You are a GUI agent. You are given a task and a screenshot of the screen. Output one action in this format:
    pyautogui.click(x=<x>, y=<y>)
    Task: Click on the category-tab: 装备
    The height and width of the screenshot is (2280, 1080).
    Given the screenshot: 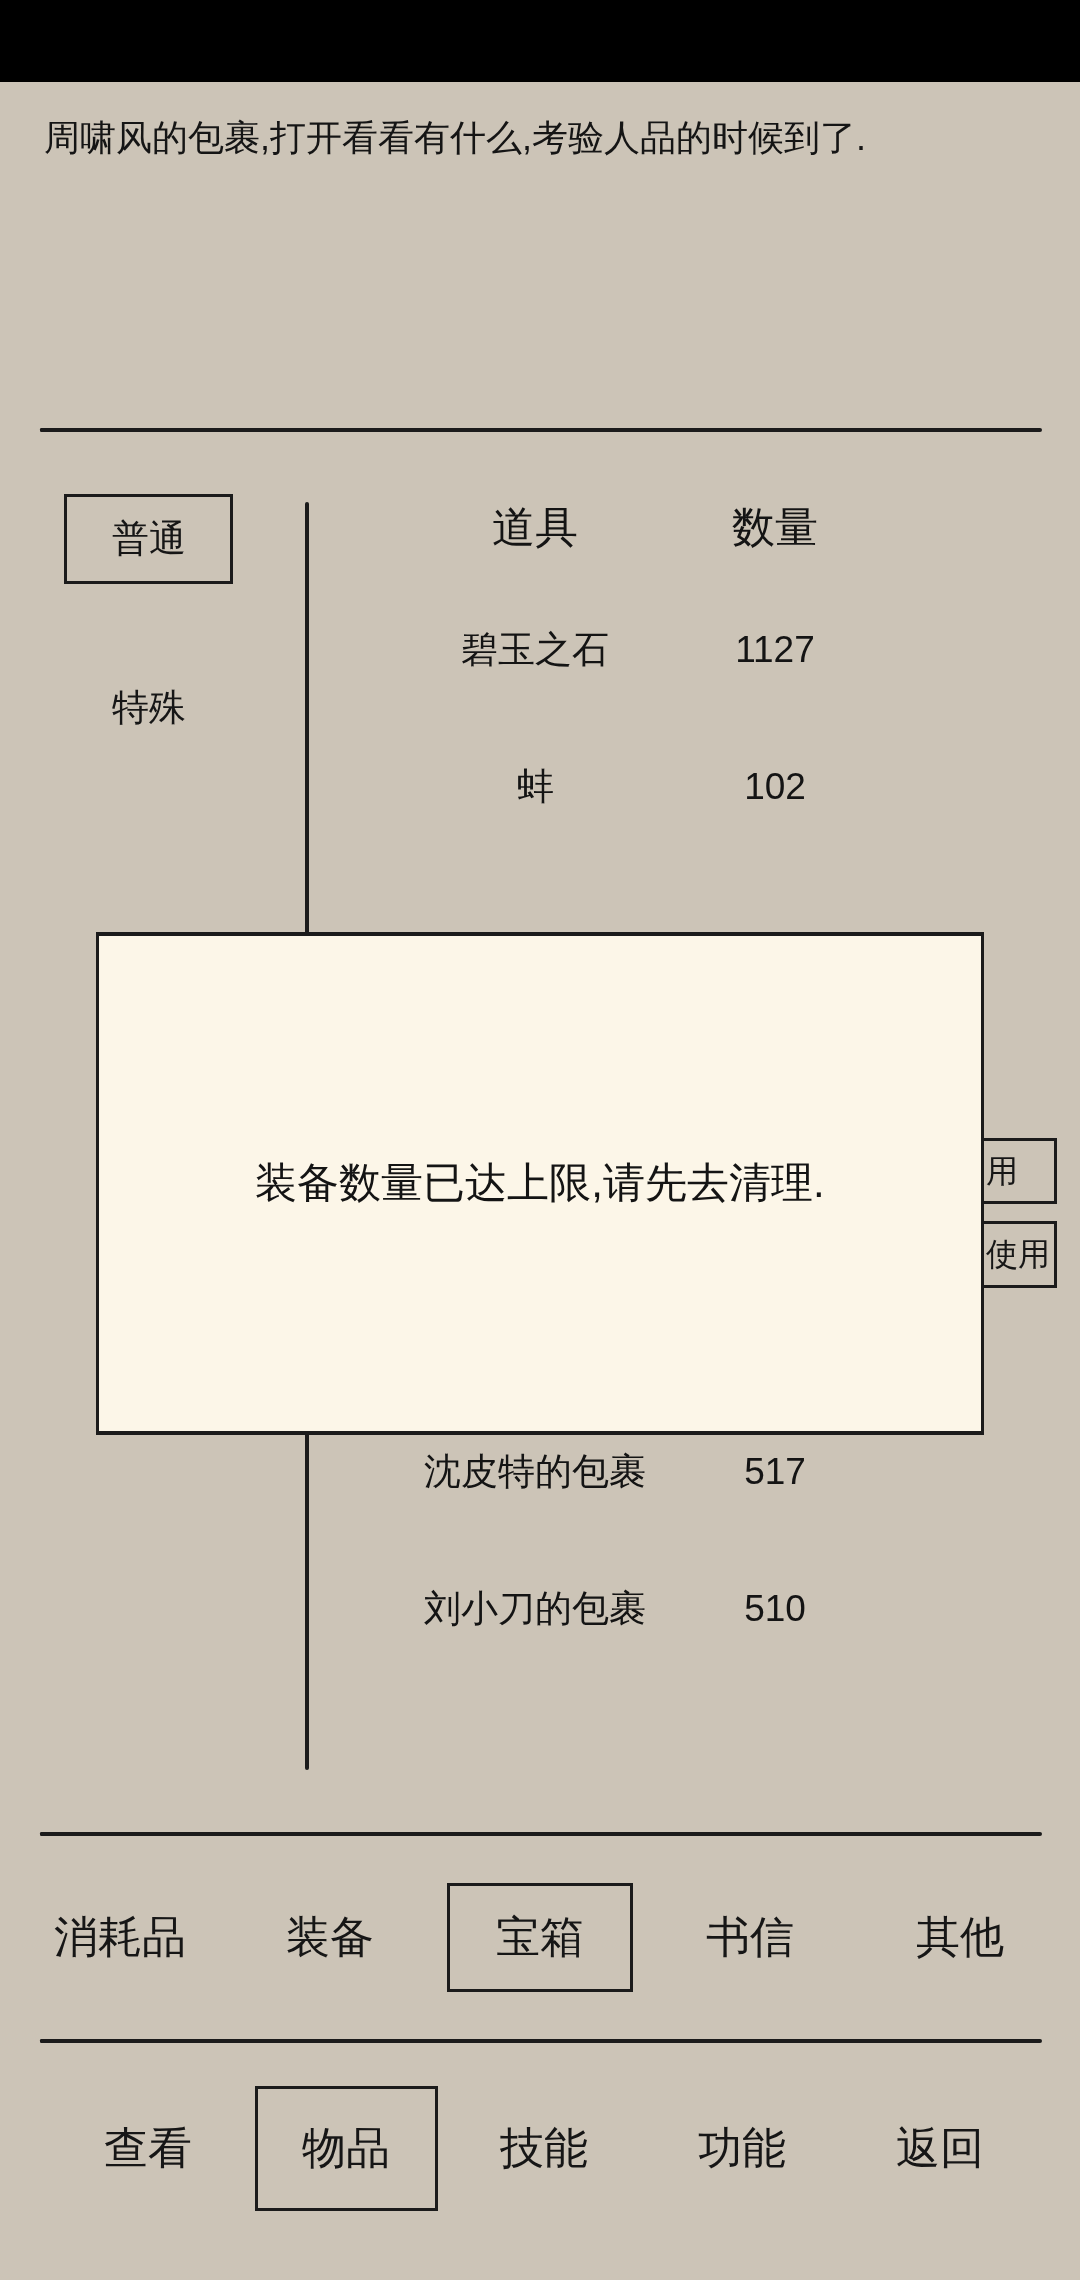 What is the action you would take?
    pyautogui.click(x=330, y=1937)
    